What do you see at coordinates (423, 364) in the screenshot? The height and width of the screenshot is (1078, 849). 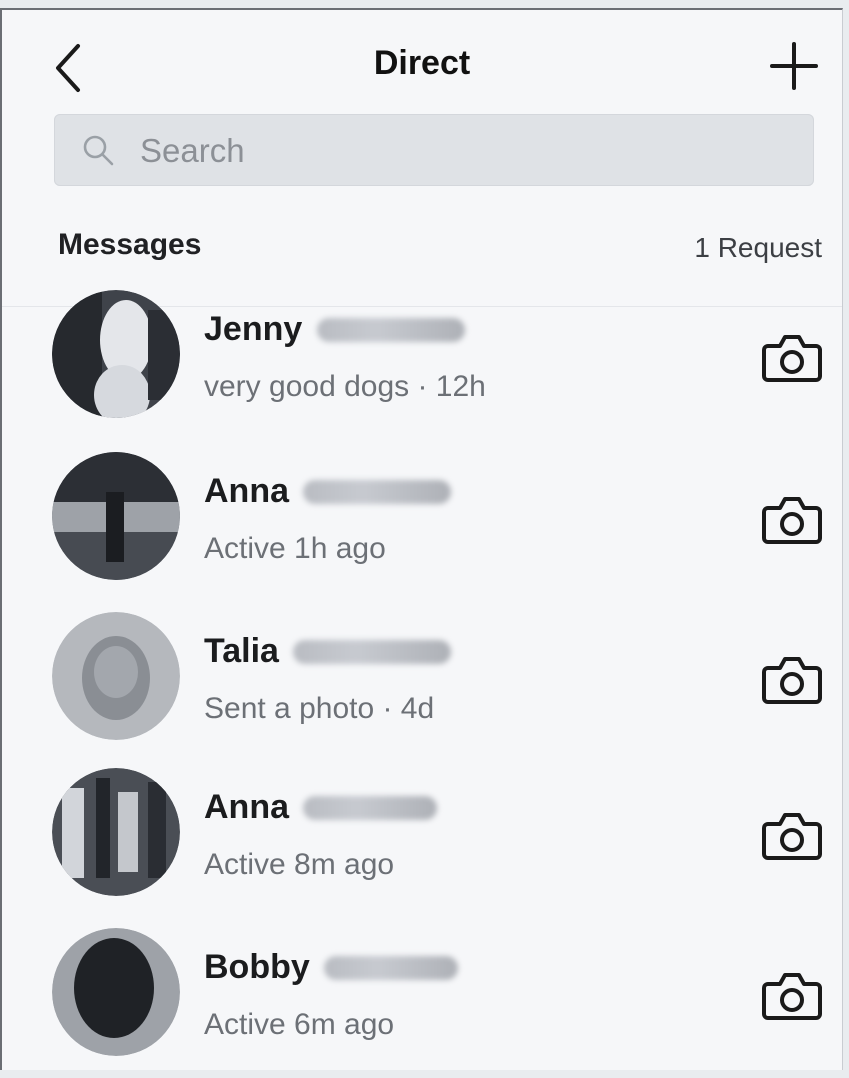 I see `thread-row: Jenny very good dogs · 12h` at bounding box center [423, 364].